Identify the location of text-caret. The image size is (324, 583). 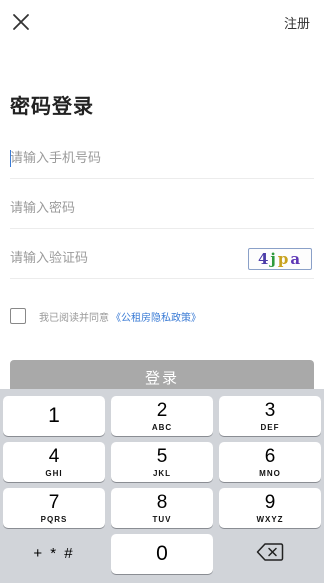
(10, 158).